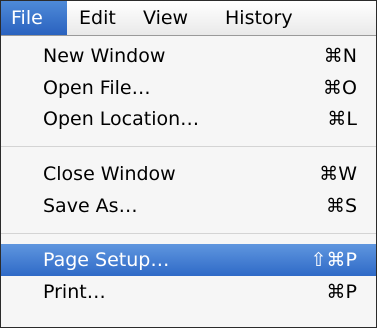  I want to click on menu-bar-history: History, so click(275, 18).